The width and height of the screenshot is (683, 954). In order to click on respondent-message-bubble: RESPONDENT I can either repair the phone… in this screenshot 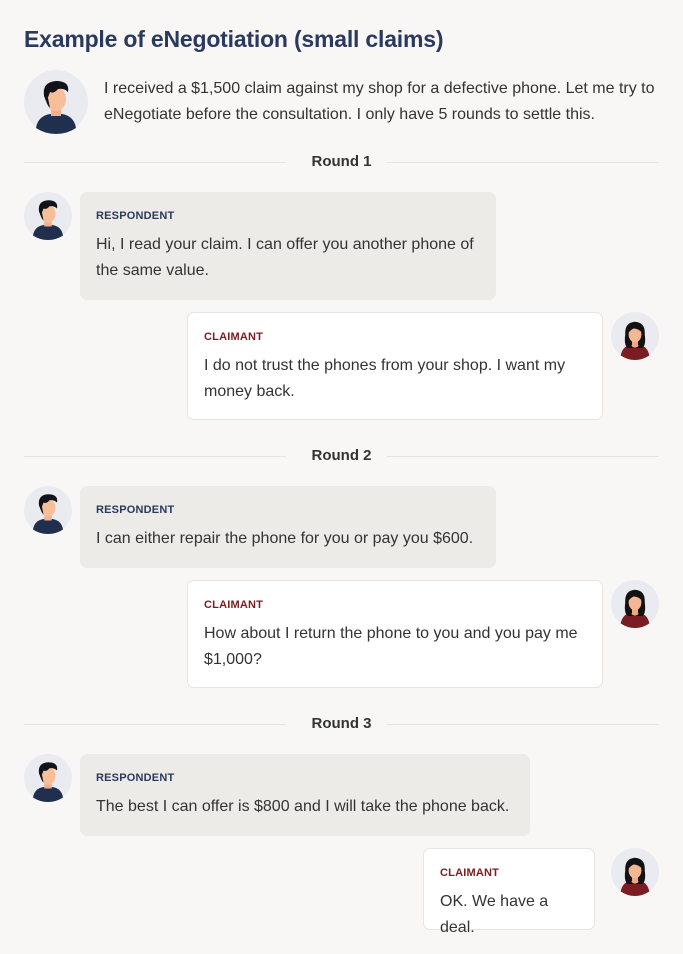, I will do `click(288, 527)`.